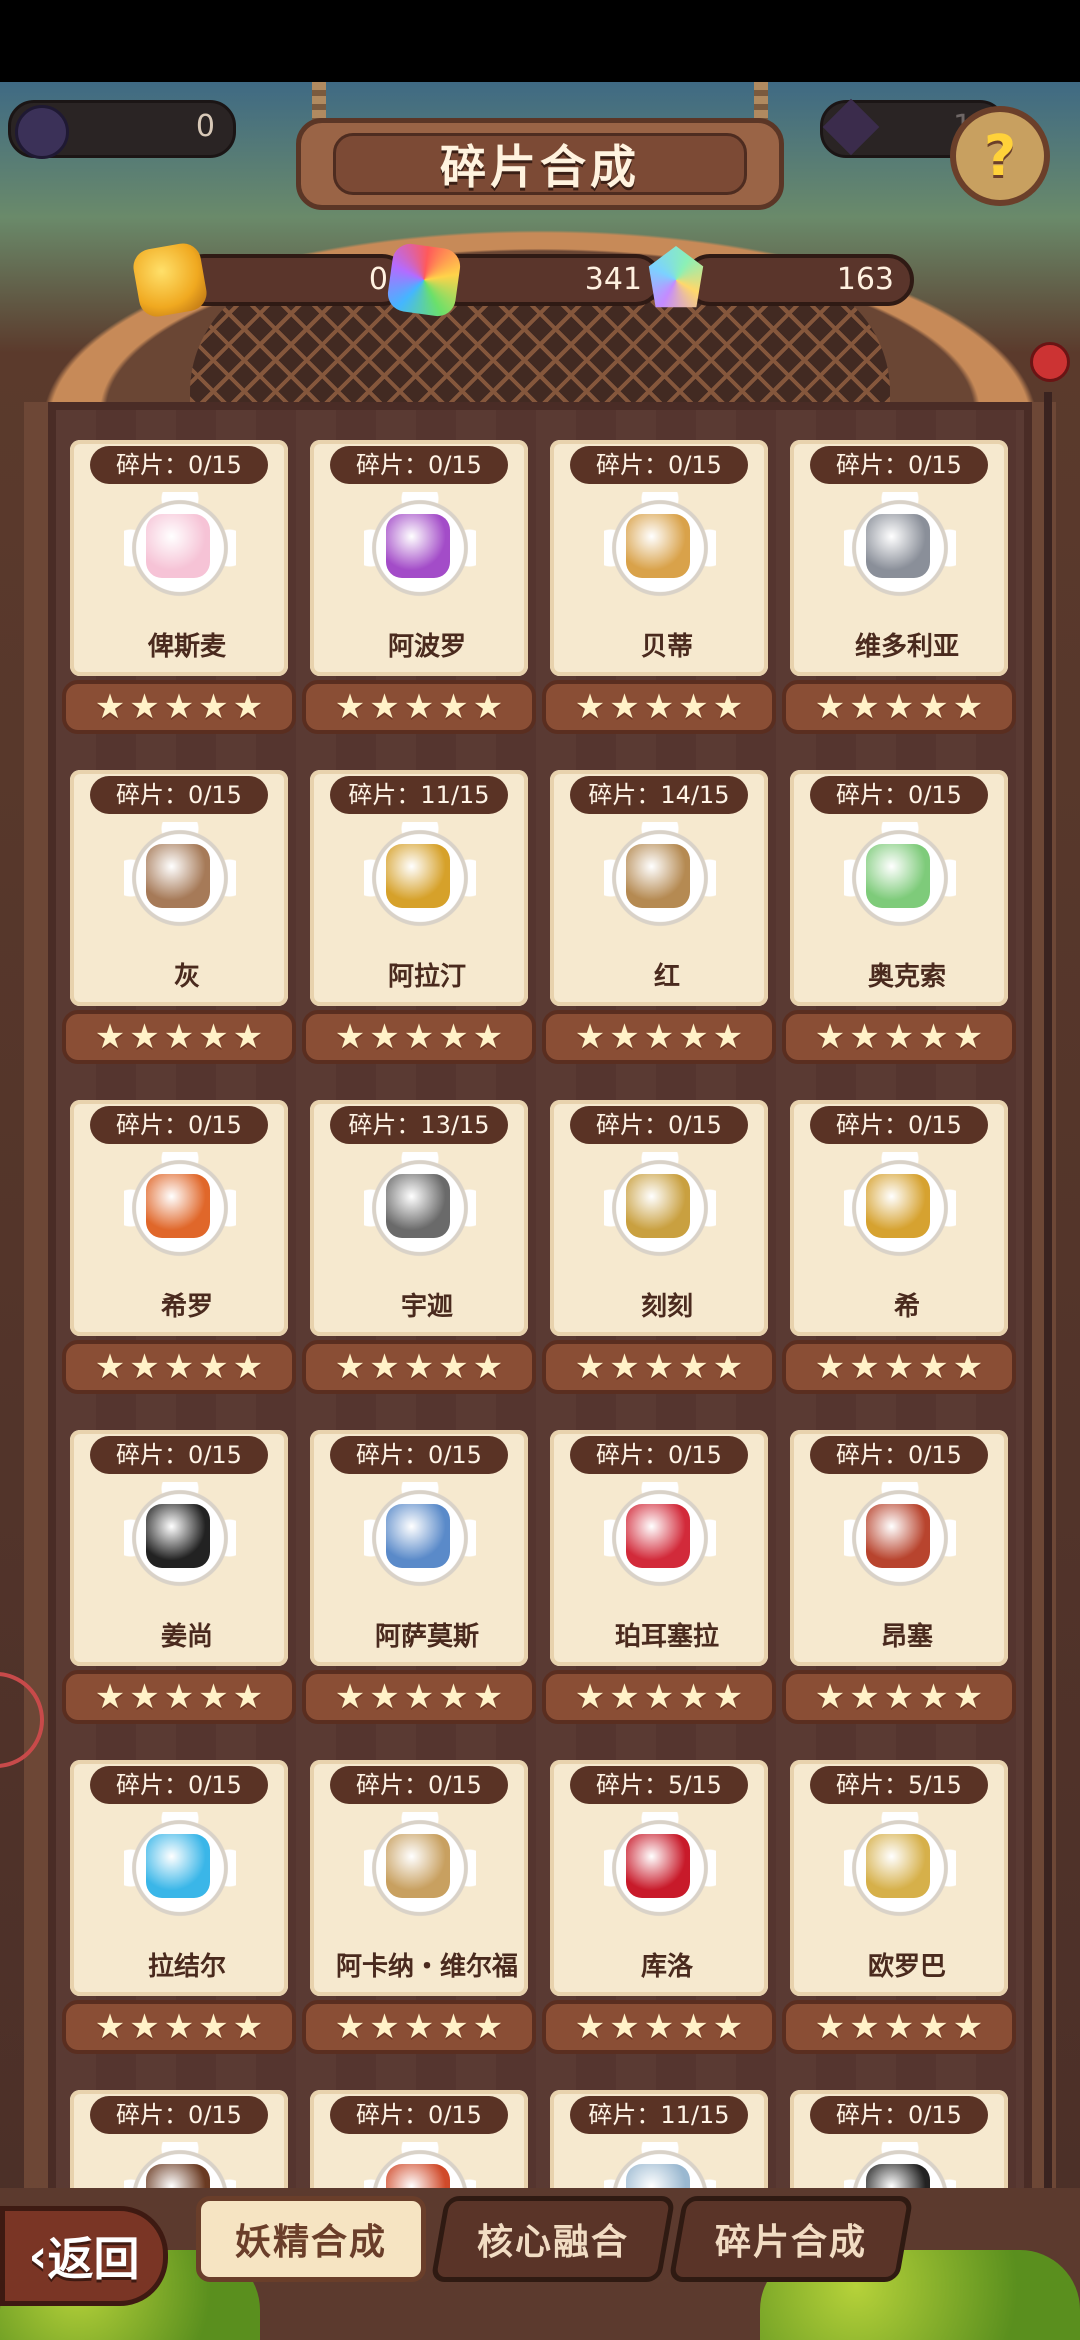 Image resolution: width=1080 pixels, height=2340 pixels. I want to click on fairy-name: 宇迦, so click(426, 1307).